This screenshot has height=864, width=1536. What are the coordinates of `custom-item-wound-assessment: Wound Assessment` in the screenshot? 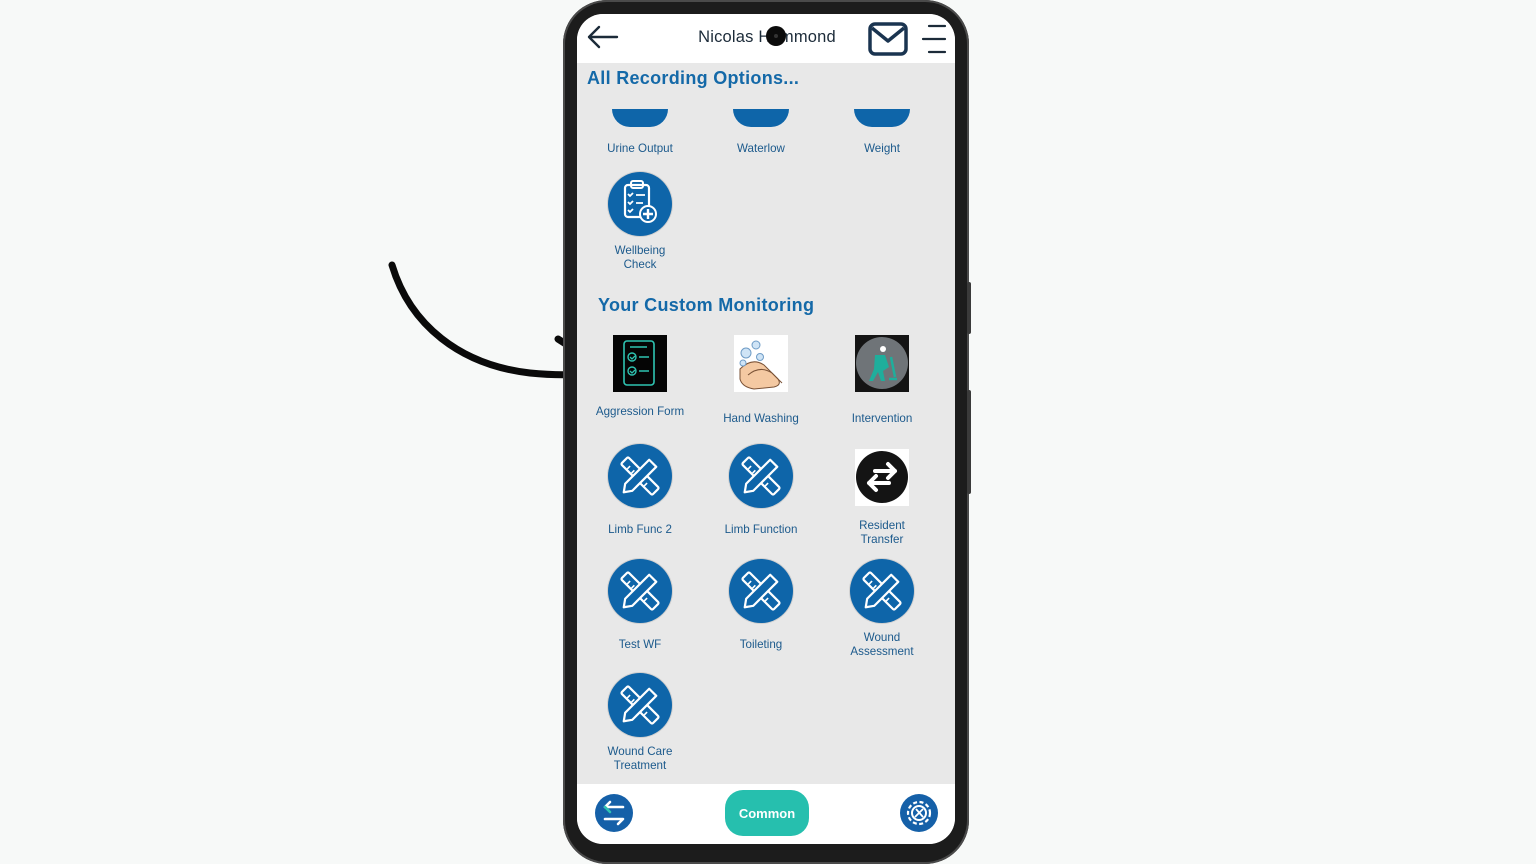 It's located at (882, 609).